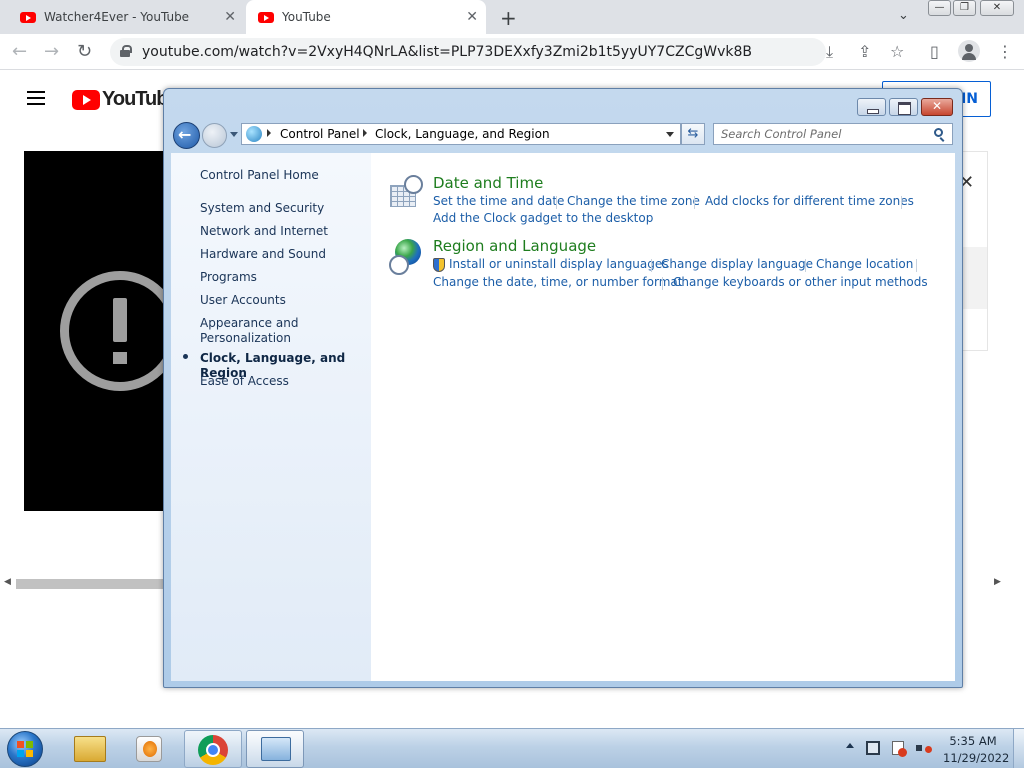 The height and width of the screenshot is (768, 1024). What do you see at coordinates (406, 257) in the screenshot?
I see `region-language-globe-icon` at bounding box center [406, 257].